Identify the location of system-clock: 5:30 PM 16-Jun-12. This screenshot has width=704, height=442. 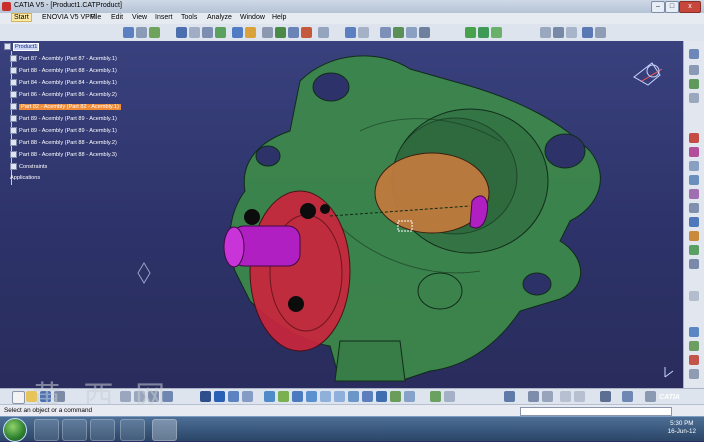
(682, 428).